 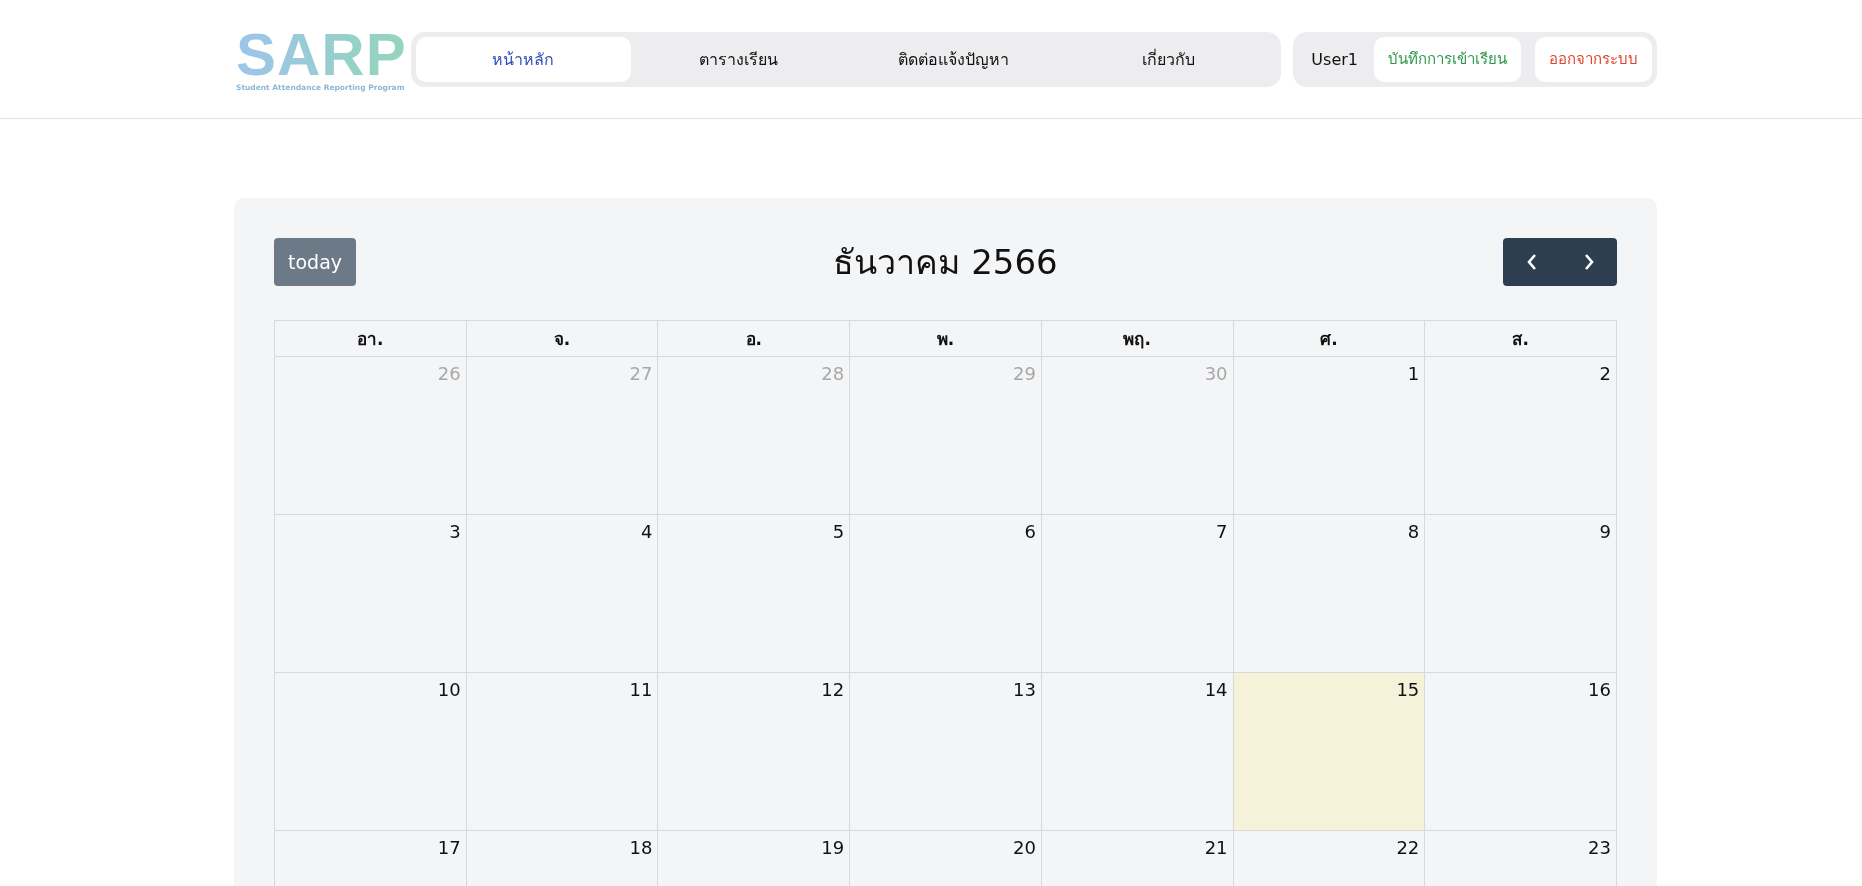 What do you see at coordinates (562, 752) in the screenshot?
I see `day-cell: 11` at bounding box center [562, 752].